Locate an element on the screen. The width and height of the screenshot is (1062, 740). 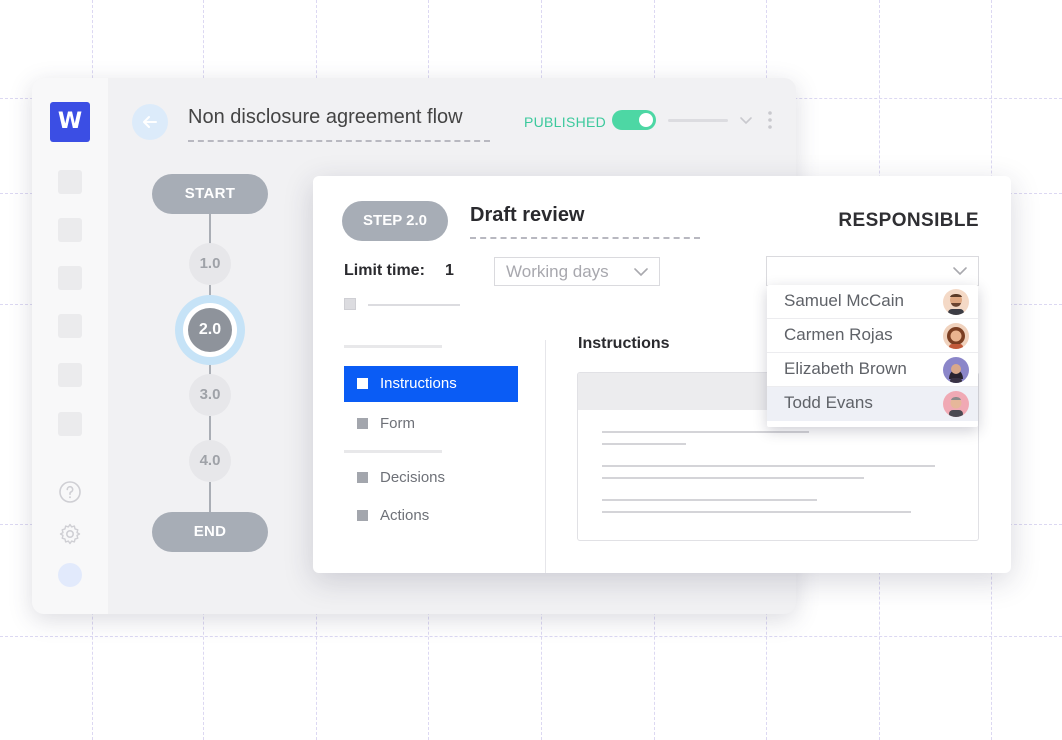
timeline-step-node-active: 2.0 is located at coordinates (210, 330).